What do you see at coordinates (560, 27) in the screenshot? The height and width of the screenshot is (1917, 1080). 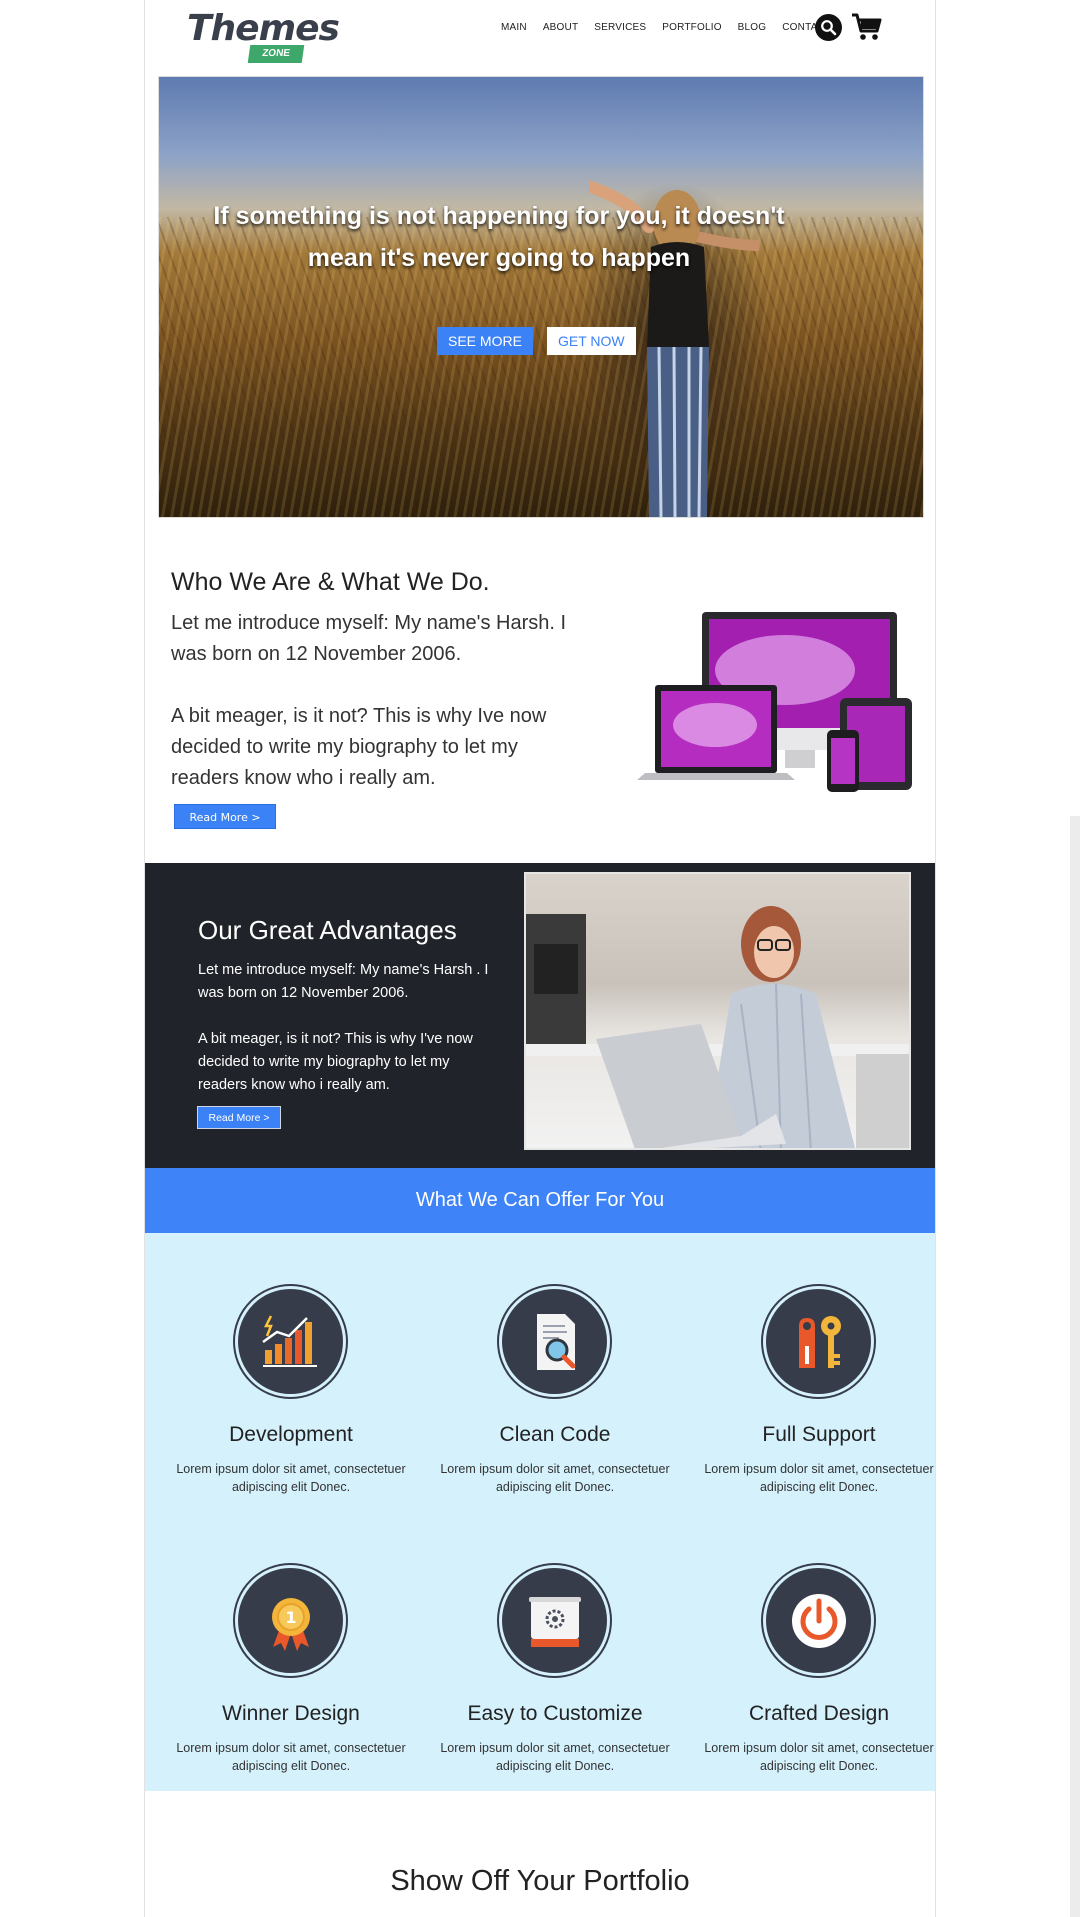 I see `nav-about: ABOUT` at bounding box center [560, 27].